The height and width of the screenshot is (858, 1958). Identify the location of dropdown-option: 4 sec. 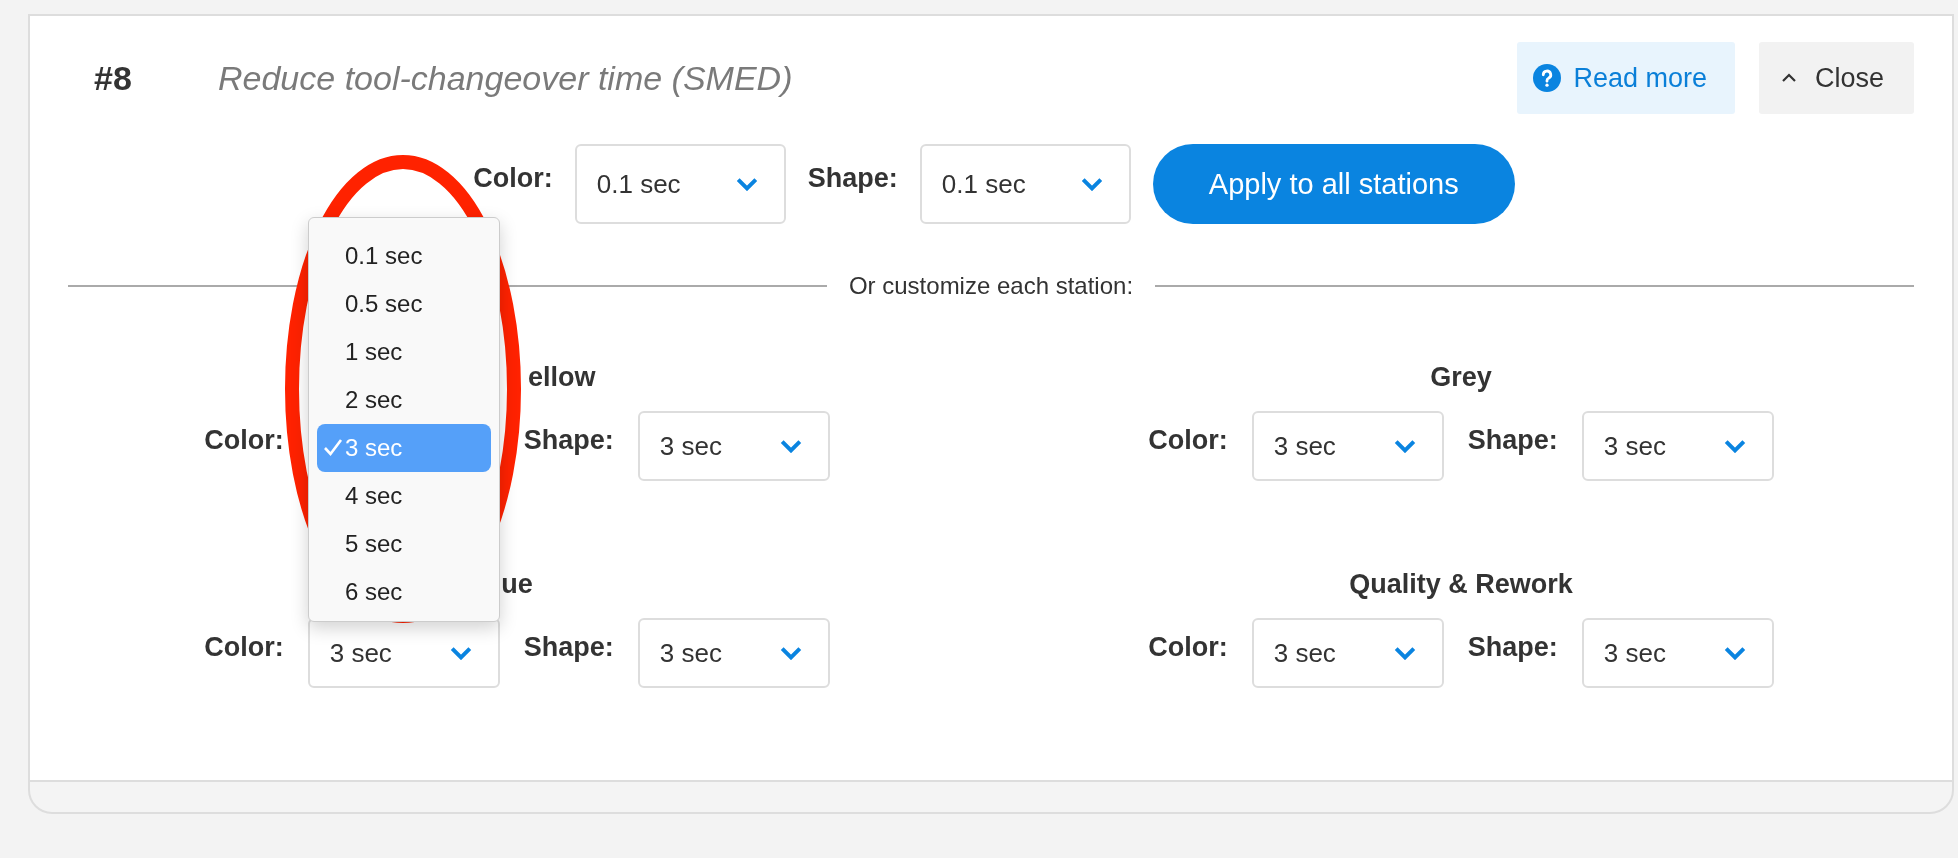
(404, 496).